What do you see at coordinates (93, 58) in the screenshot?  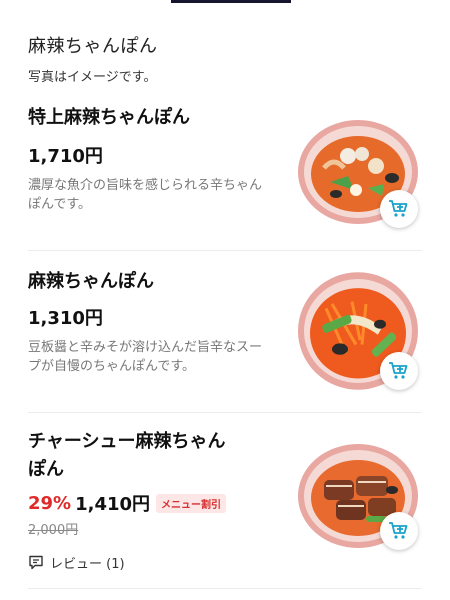 I see `section-header: 麻辣ちゃんぽん 写真はイメージです。` at bounding box center [93, 58].